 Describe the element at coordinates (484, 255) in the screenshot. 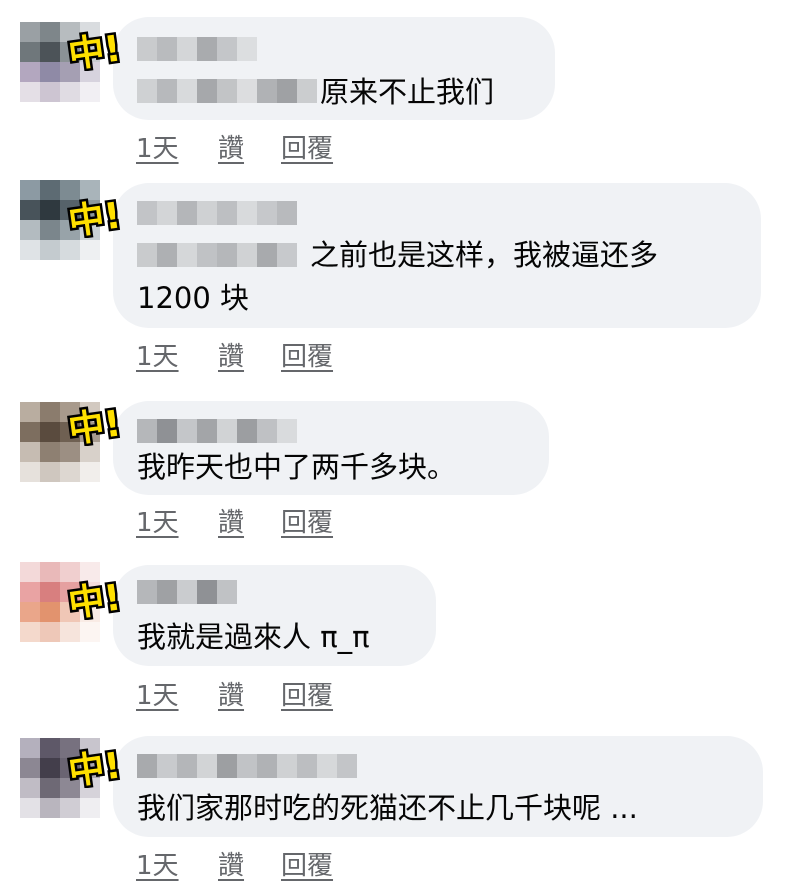

I see `comment-text-line-1: 之前也是这样，我被逼还多` at that location.